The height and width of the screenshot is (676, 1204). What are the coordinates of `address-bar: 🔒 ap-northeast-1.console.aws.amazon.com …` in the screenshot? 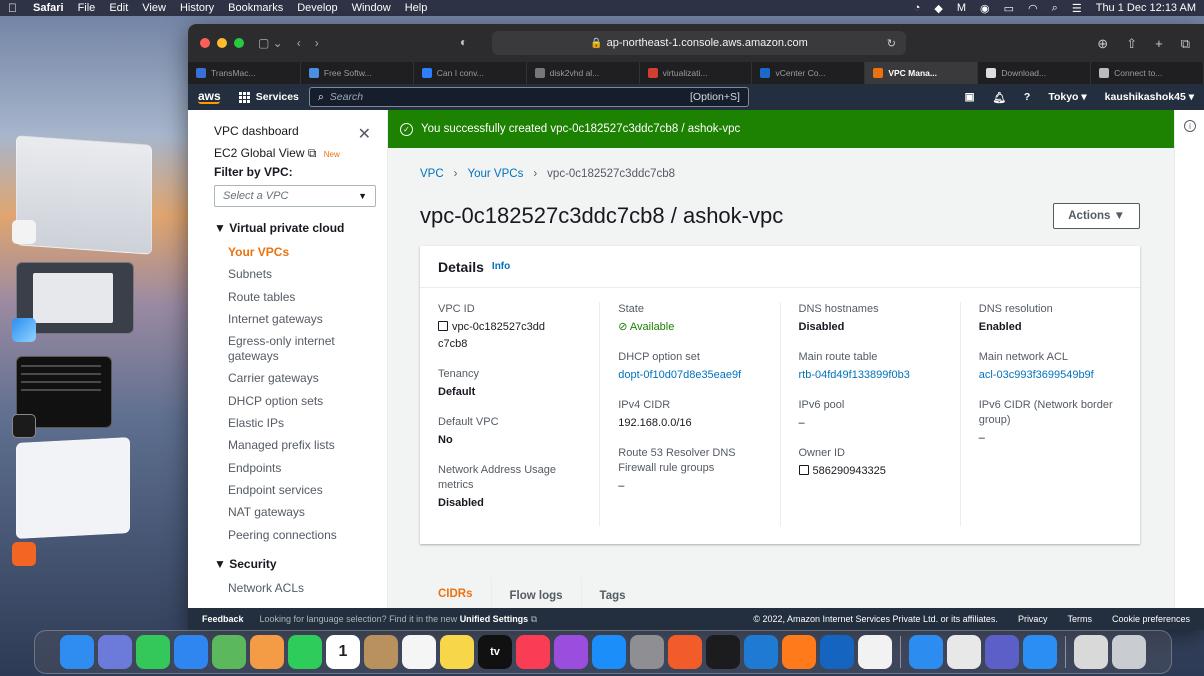 It's located at (699, 43).